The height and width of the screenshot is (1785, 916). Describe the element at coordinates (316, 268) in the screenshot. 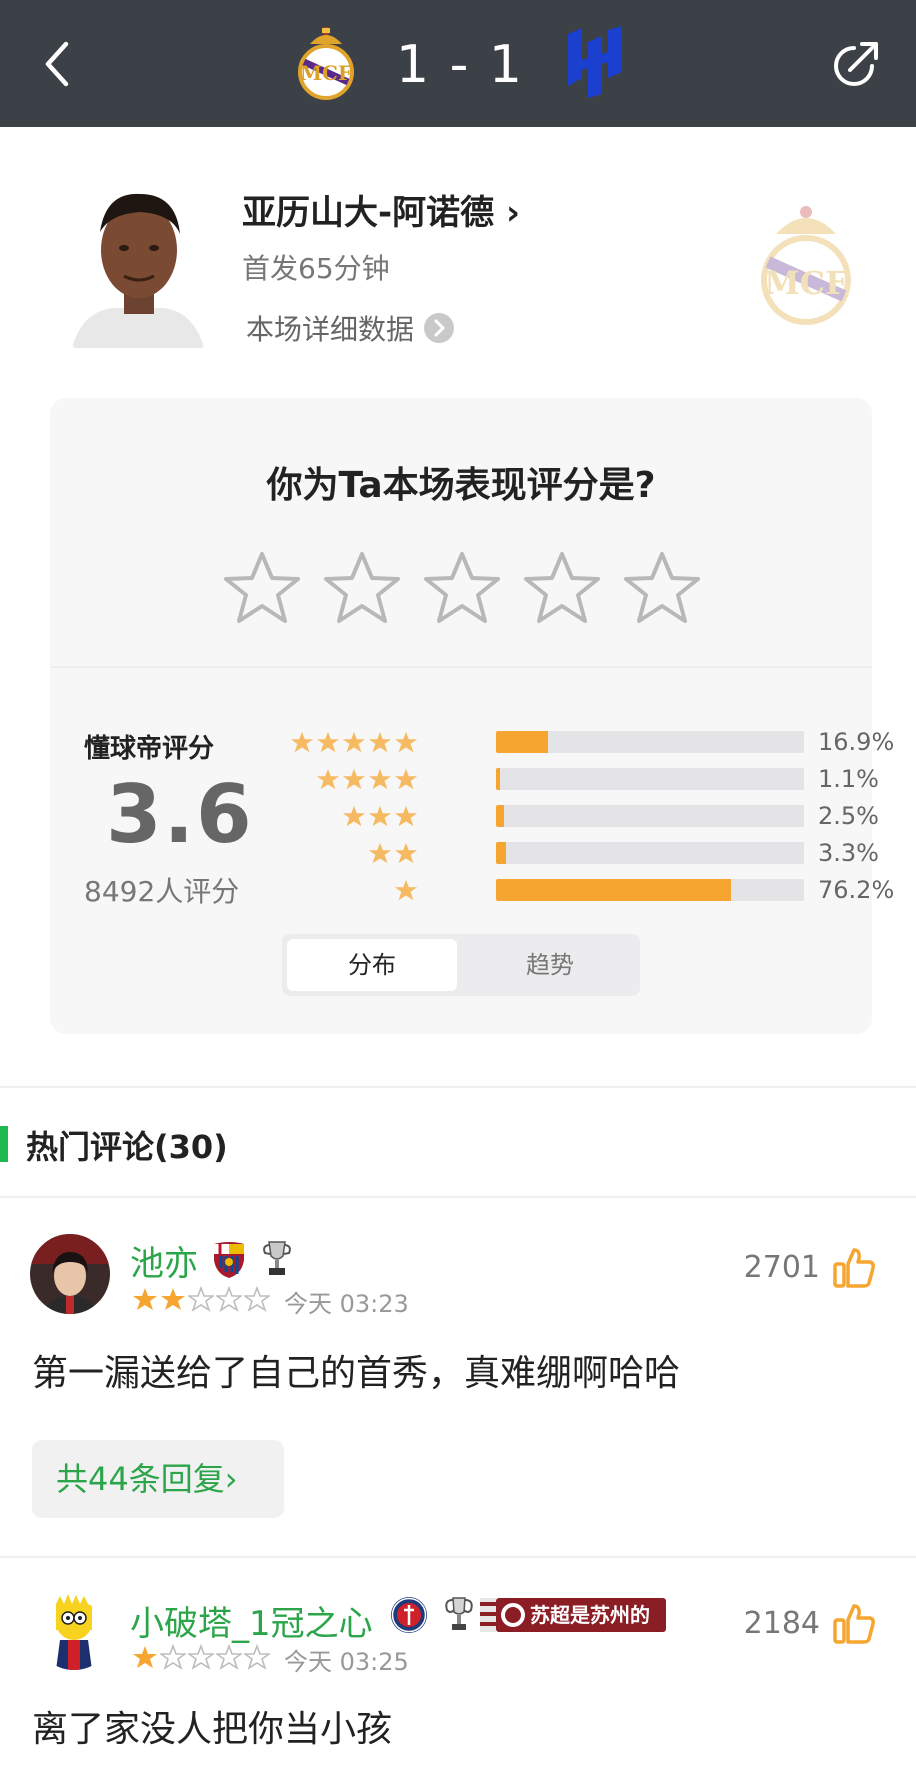

I see `player-minutes: 首发65分钟` at that location.